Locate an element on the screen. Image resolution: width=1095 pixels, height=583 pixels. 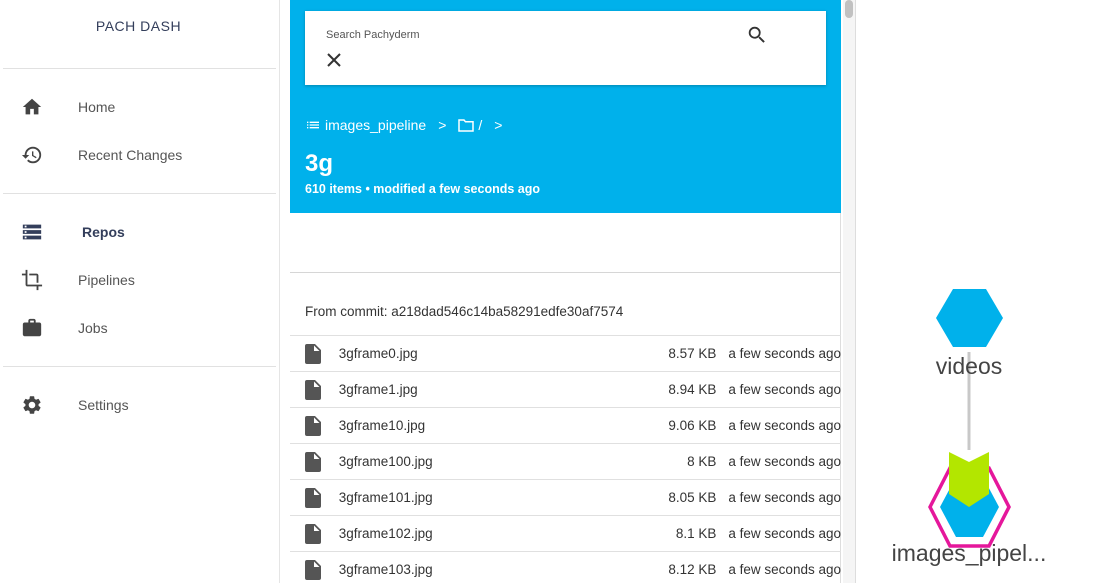
sidebar-item-recent-changes: Recent Changes is located at coordinates (139, 155).